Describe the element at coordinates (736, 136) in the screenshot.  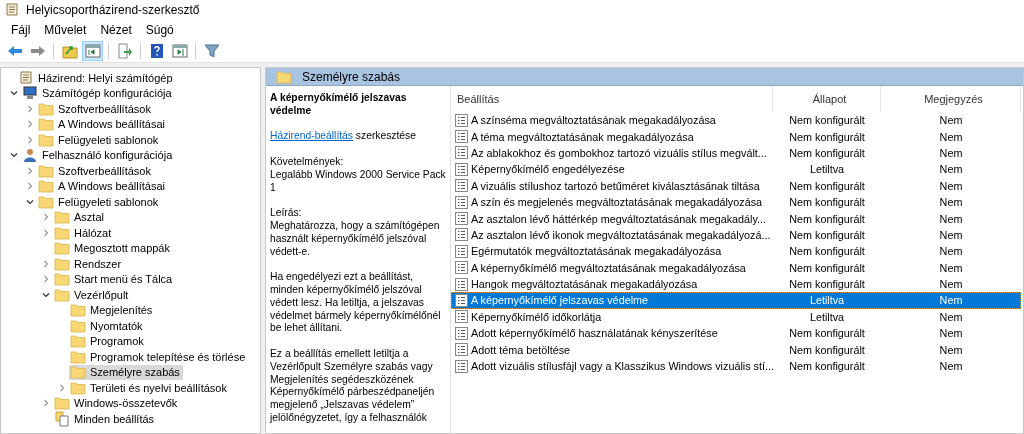
I see `setting-row: A téma megváltoztatásának megakadályozása Nem konfigurált Nem` at that location.